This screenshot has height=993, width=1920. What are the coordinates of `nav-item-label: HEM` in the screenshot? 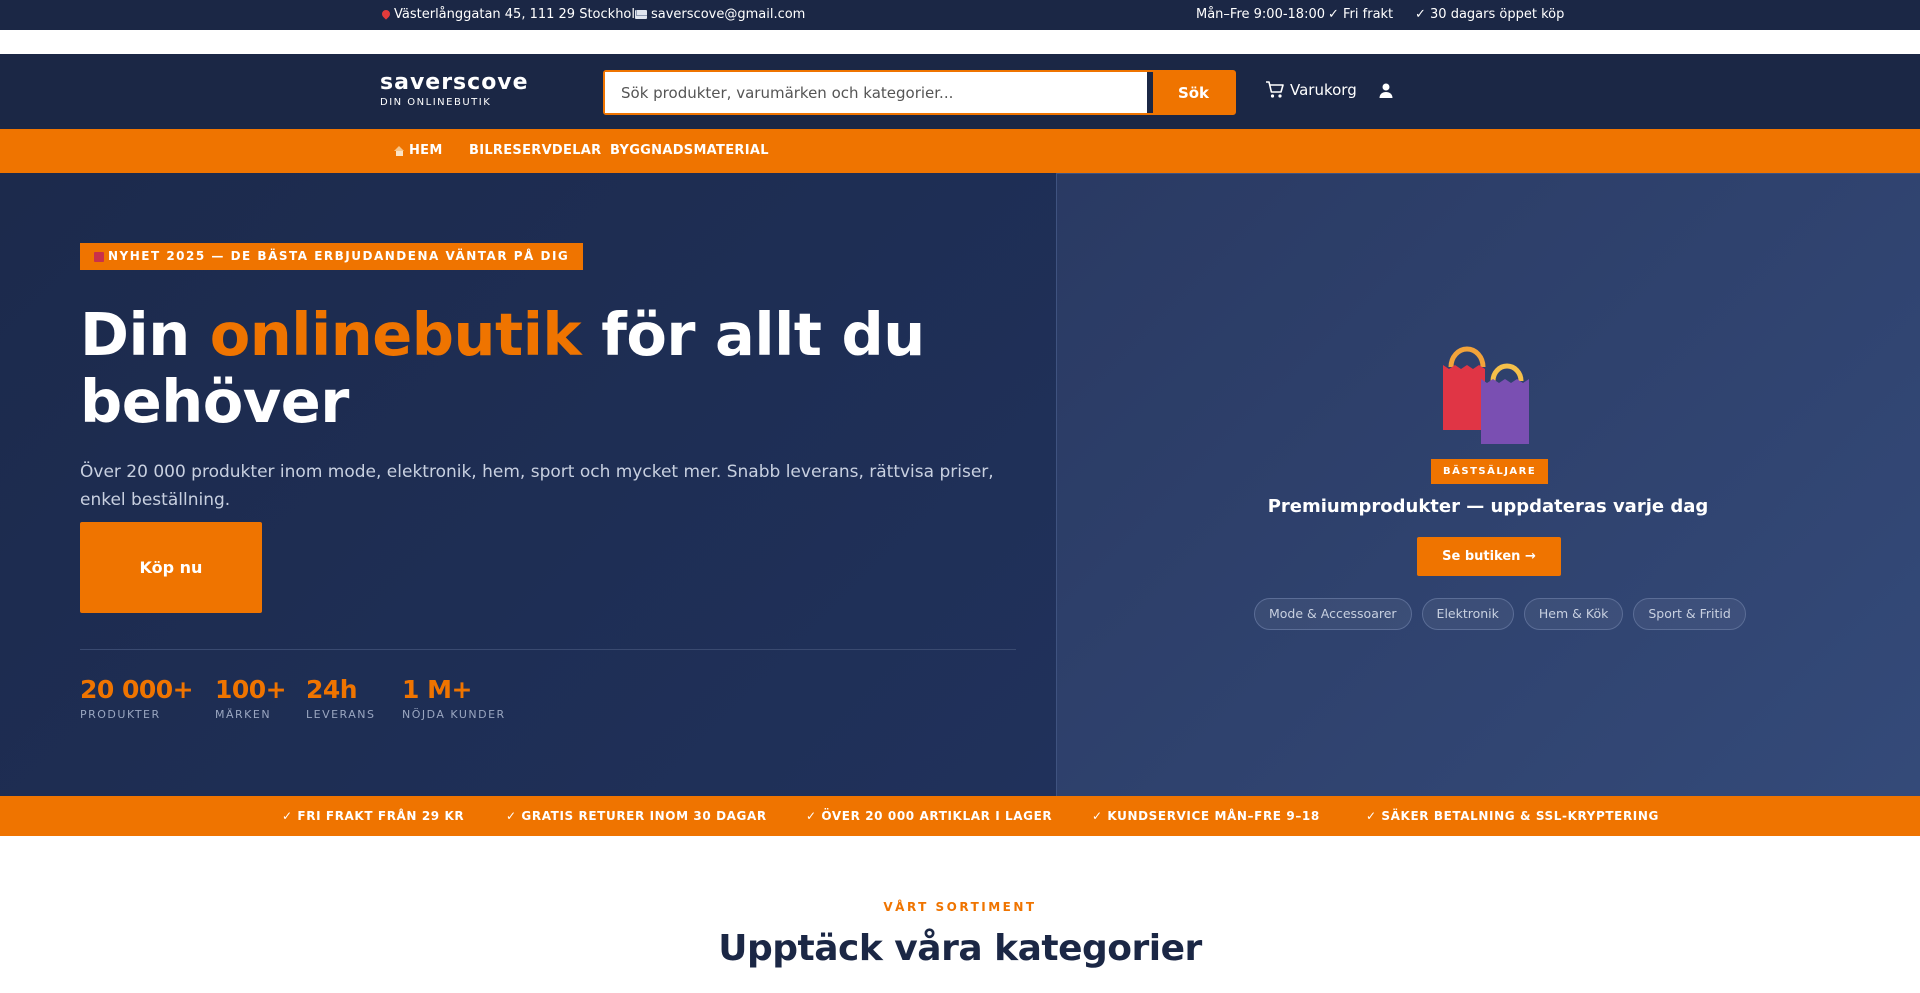 It's located at (426, 150).